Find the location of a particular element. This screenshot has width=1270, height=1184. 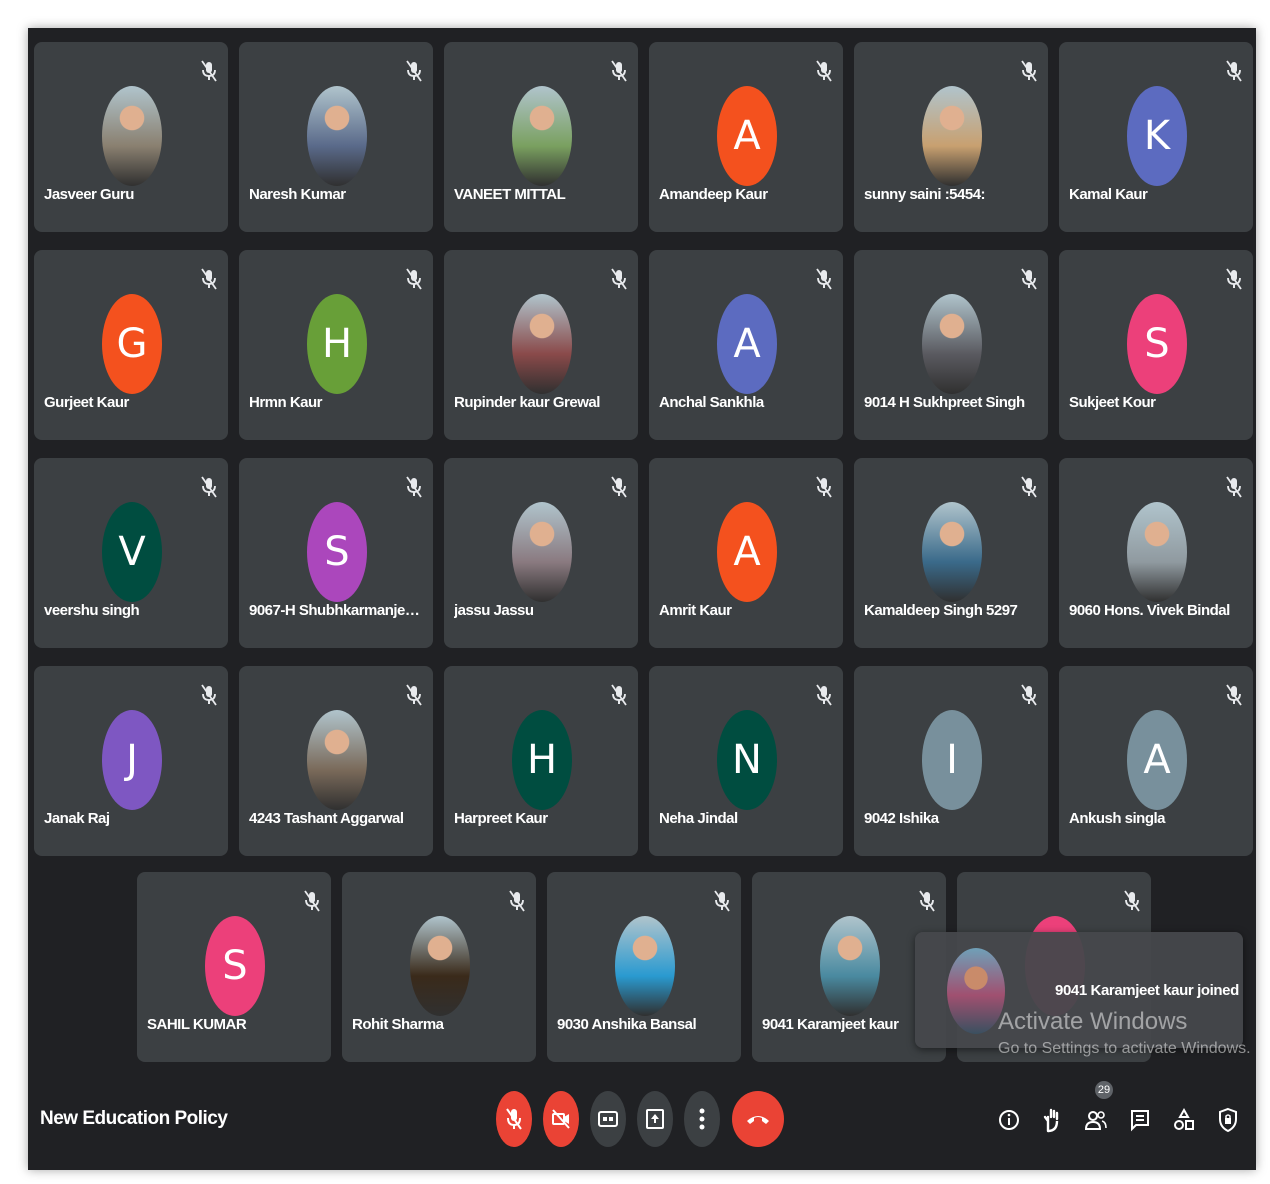

participant-tile-janak-raj: J Janak Raj is located at coordinates (131, 761).